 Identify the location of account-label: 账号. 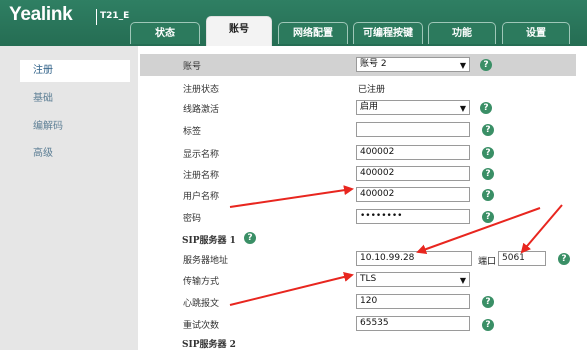
(192, 67).